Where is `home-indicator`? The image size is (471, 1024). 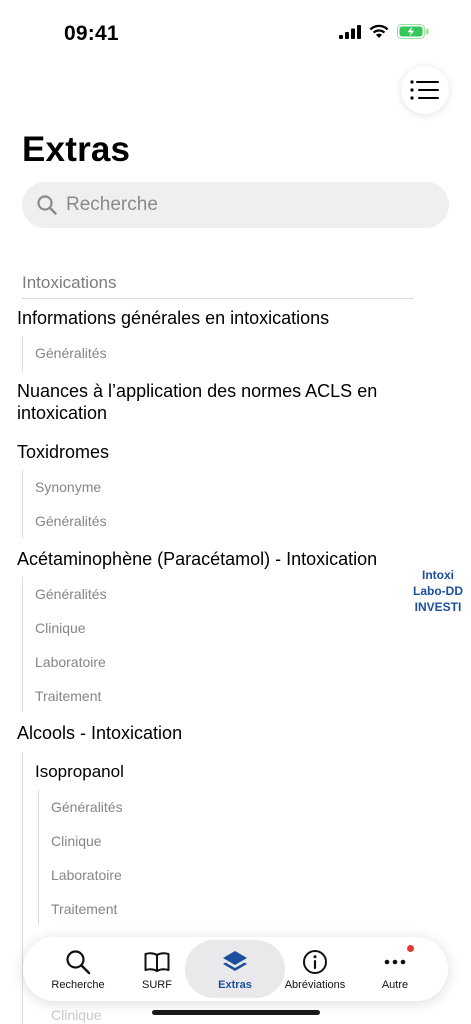 home-indicator is located at coordinates (236, 1012).